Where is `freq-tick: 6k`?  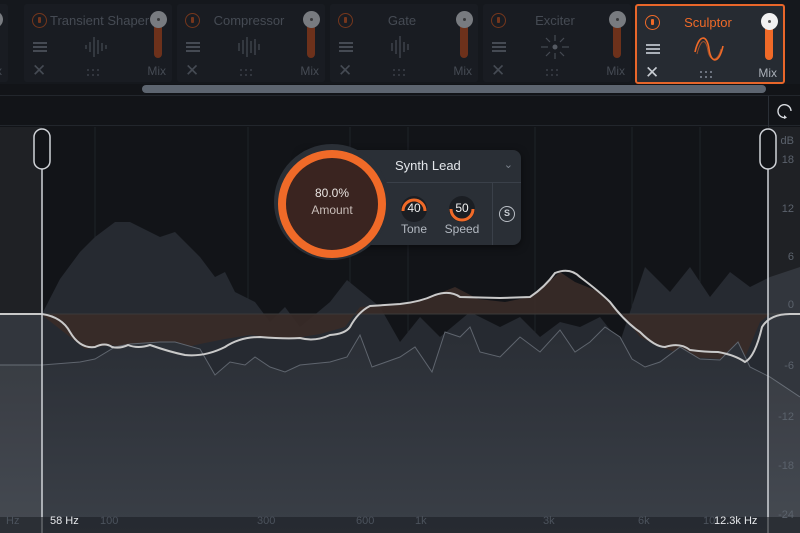
freq-tick: 6k is located at coordinates (644, 521).